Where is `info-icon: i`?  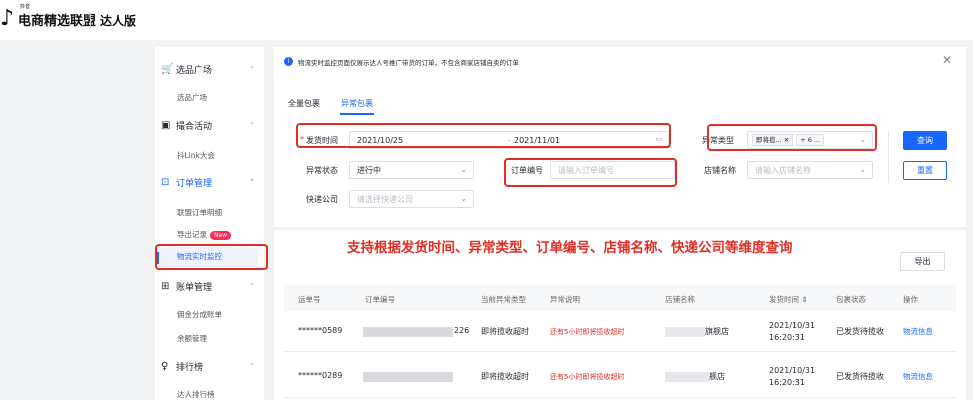
info-icon: i is located at coordinates (288, 61).